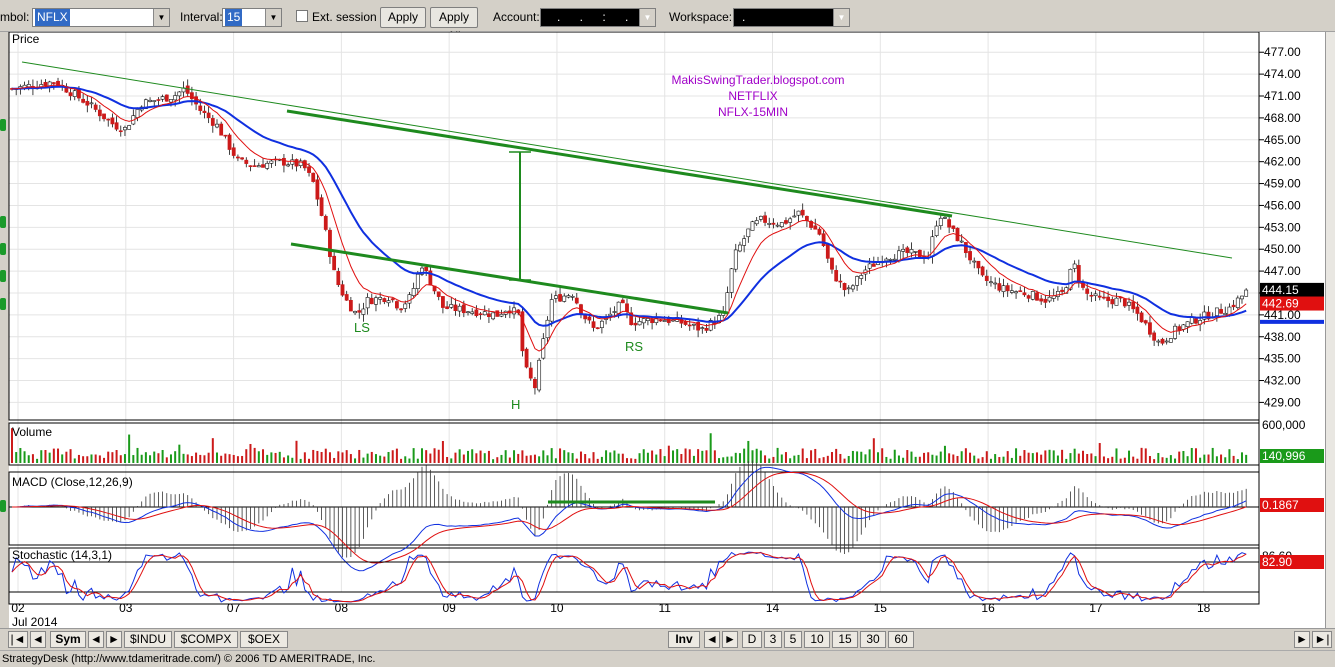 Image resolution: width=1335 pixels, height=667 pixels. What do you see at coordinates (264, 639) in the screenshot?
I see `tab-oex: $OEX` at bounding box center [264, 639].